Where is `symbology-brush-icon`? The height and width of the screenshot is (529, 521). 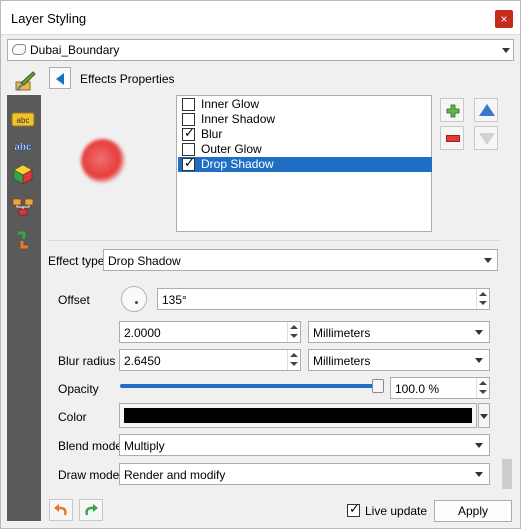 symbology-brush-icon is located at coordinates (25, 81).